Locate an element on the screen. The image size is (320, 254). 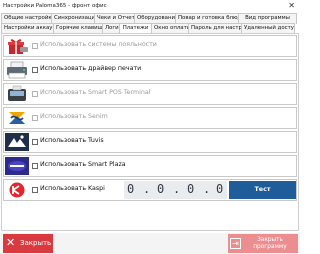
smart-pos-terminal-icon is located at coordinates (17, 94).